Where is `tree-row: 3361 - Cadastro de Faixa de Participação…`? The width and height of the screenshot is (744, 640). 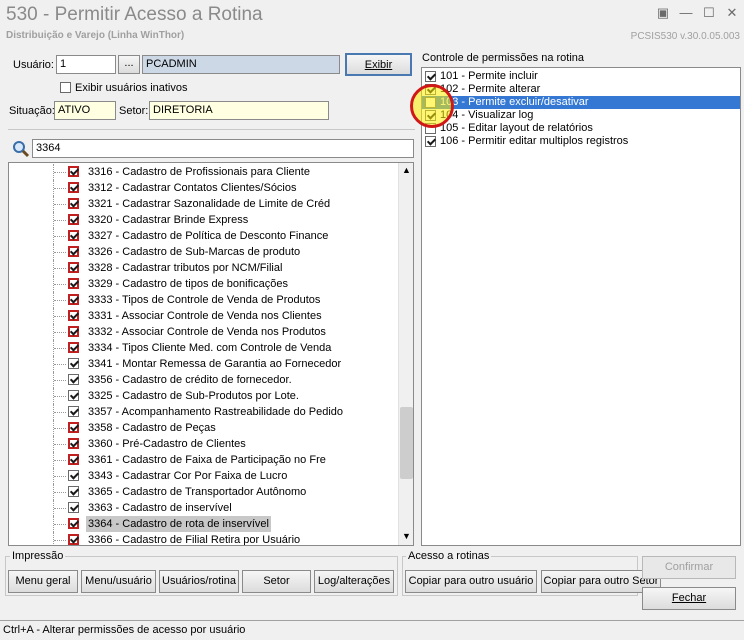
tree-row: 3361 - Cadastro de Faixa de Participação… is located at coordinates (204, 460).